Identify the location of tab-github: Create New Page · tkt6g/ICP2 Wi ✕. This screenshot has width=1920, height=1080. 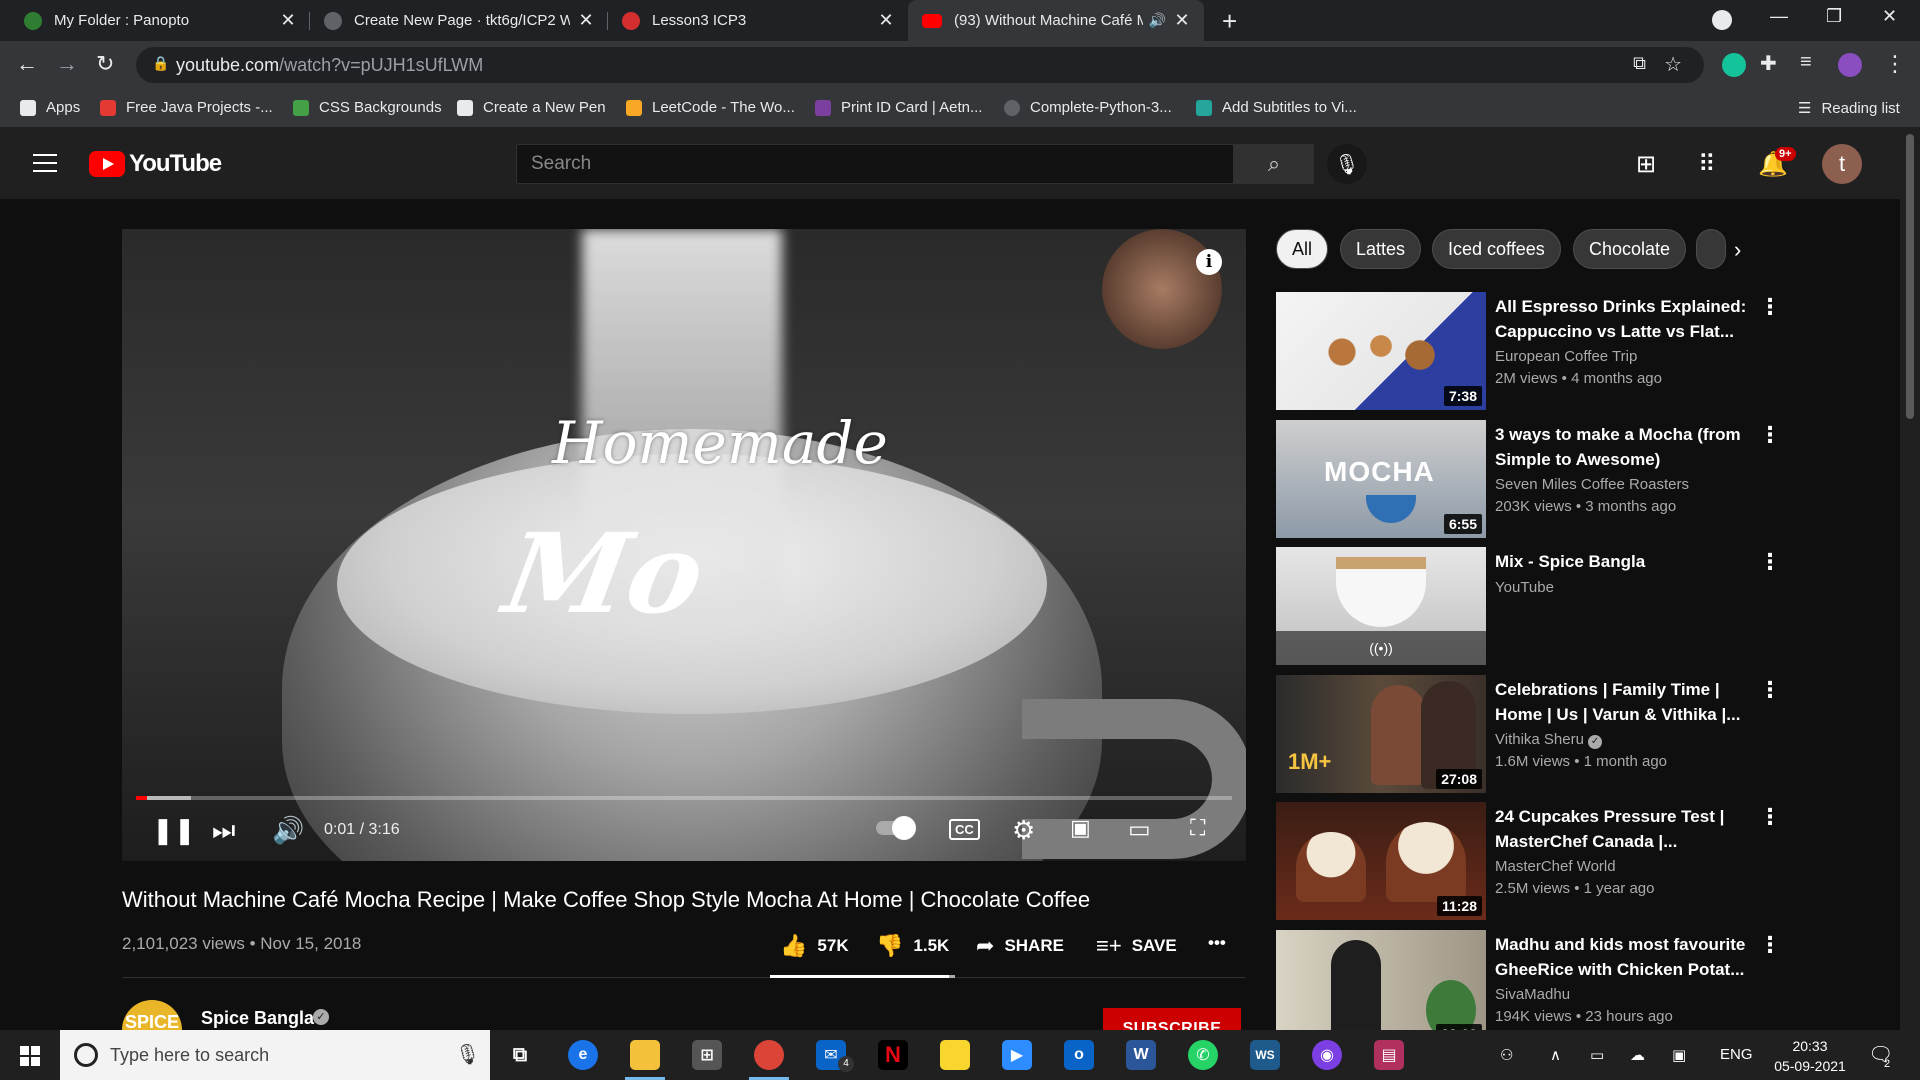
(459, 20).